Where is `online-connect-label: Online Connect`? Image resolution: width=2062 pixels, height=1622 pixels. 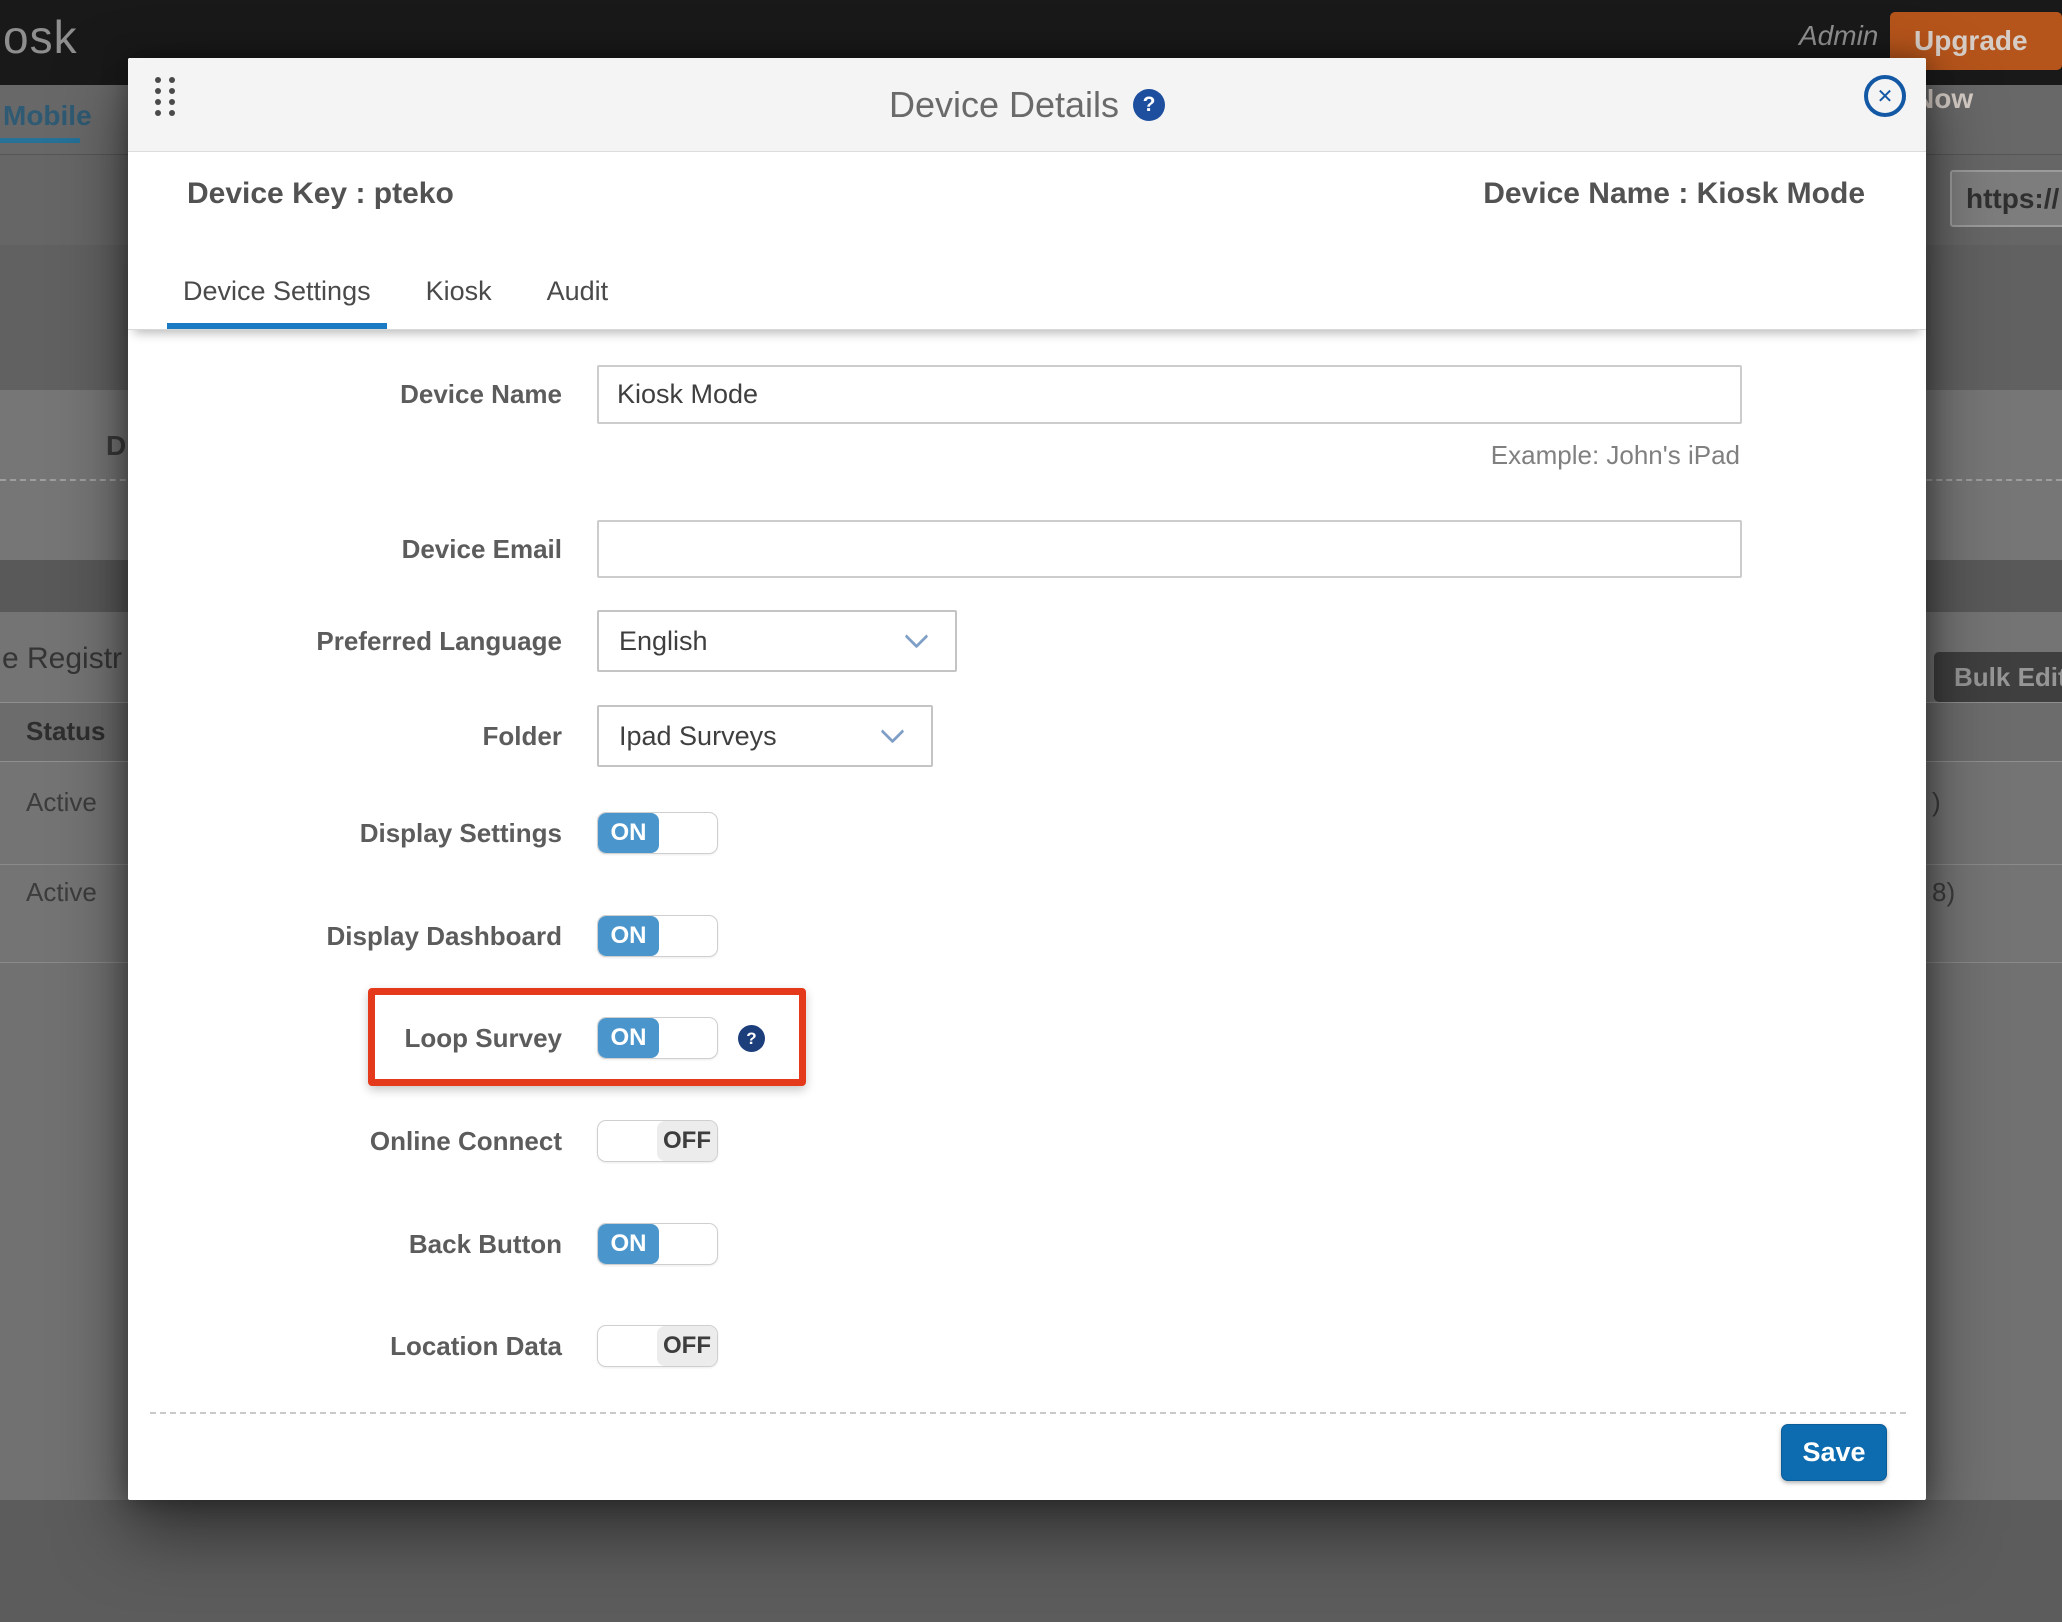 online-connect-label: Online Connect is located at coordinates (465, 1141).